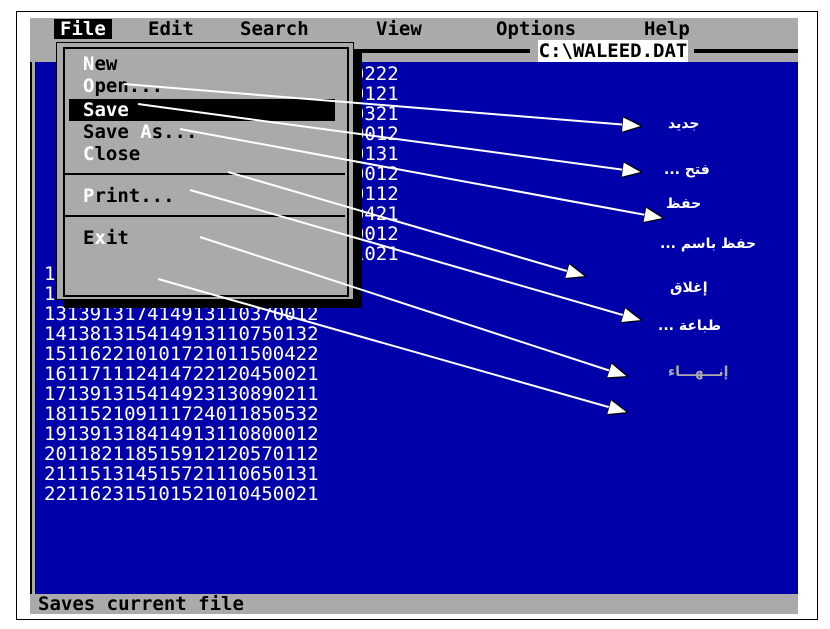 The image size is (830, 629). What do you see at coordinates (536, 29) in the screenshot?
I see `menu-options: Options` at bounding box center [536, 29].